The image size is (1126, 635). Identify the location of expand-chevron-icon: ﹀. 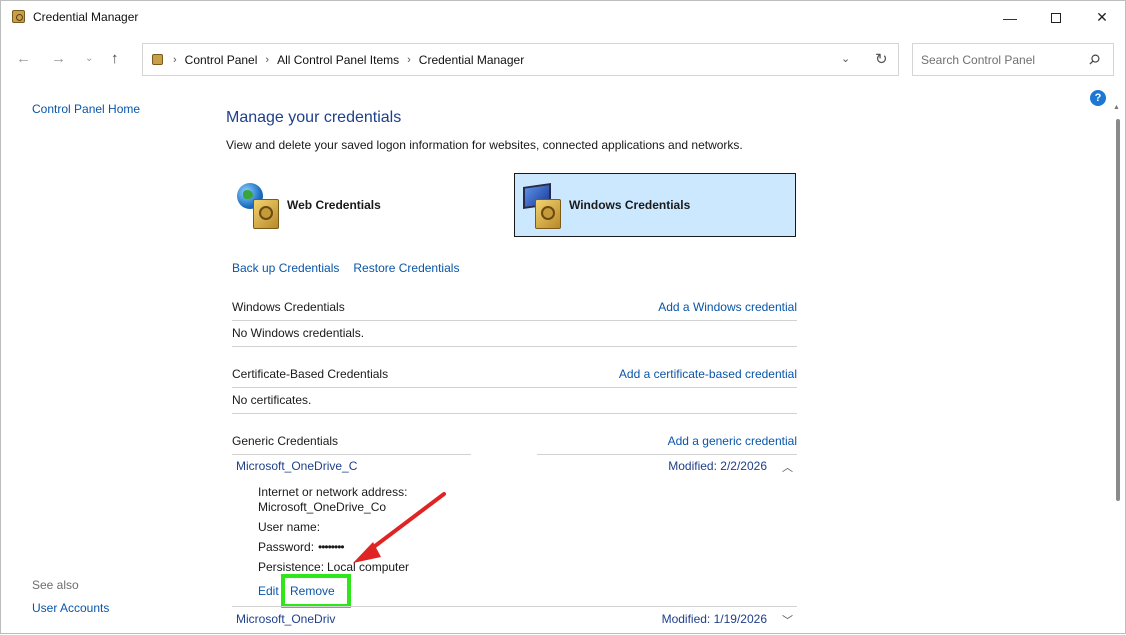
(787, 620).